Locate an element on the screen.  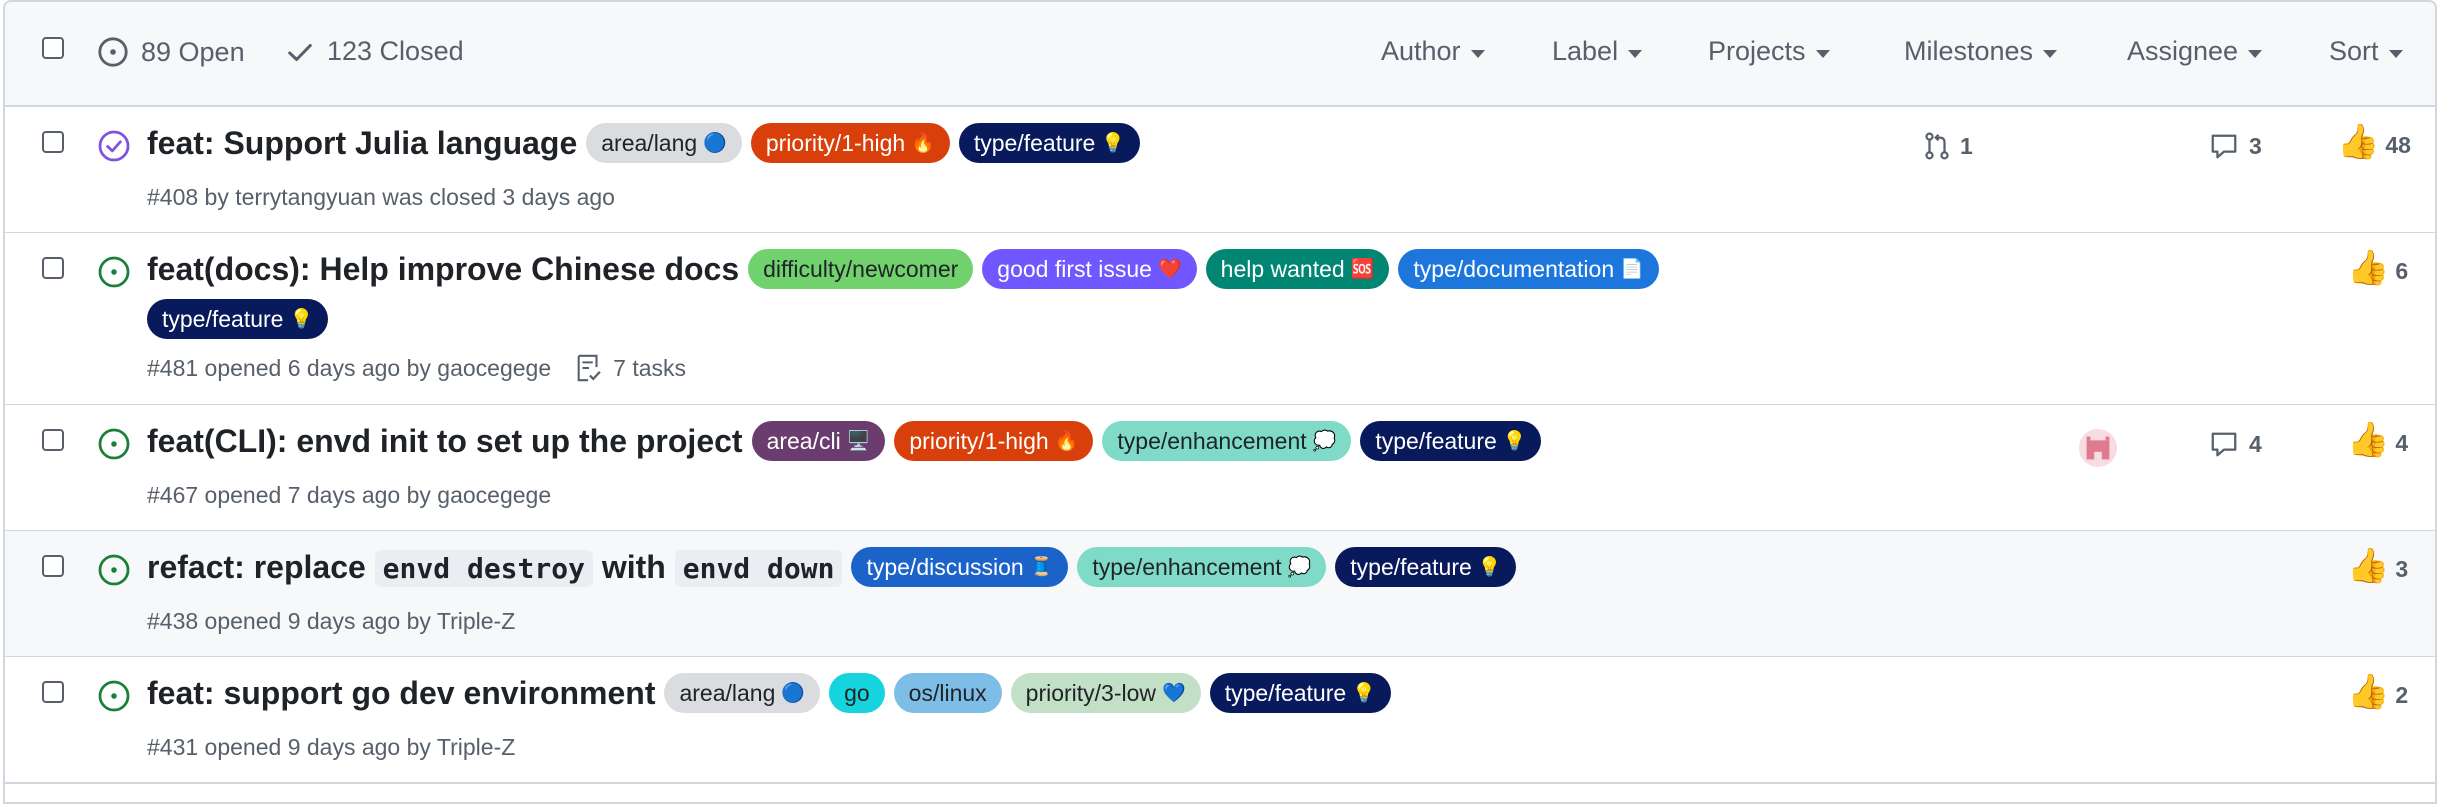
issue-label: priority/3-low 💙 is located at coordinates (1105, 693).